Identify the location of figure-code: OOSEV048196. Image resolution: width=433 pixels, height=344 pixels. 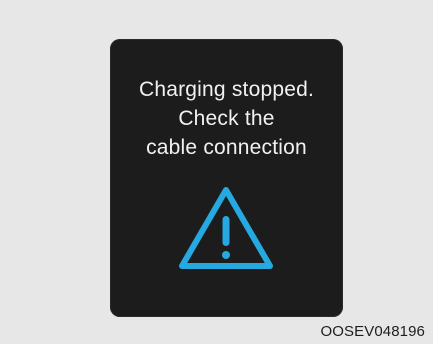
(372, 331).